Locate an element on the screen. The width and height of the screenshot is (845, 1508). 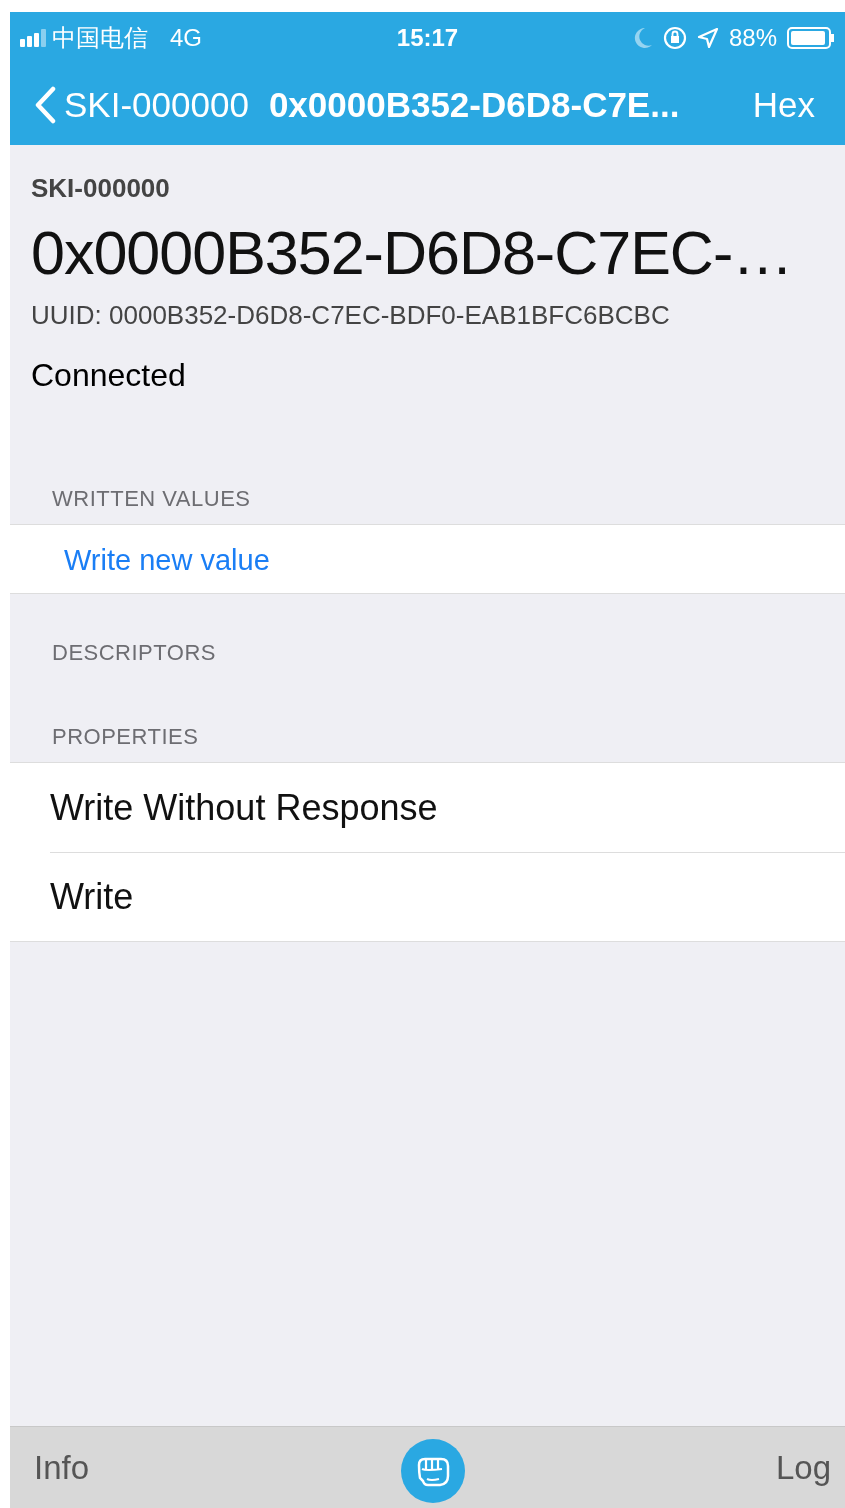
battery-percent: 88% is located at coordinates (752, 38).